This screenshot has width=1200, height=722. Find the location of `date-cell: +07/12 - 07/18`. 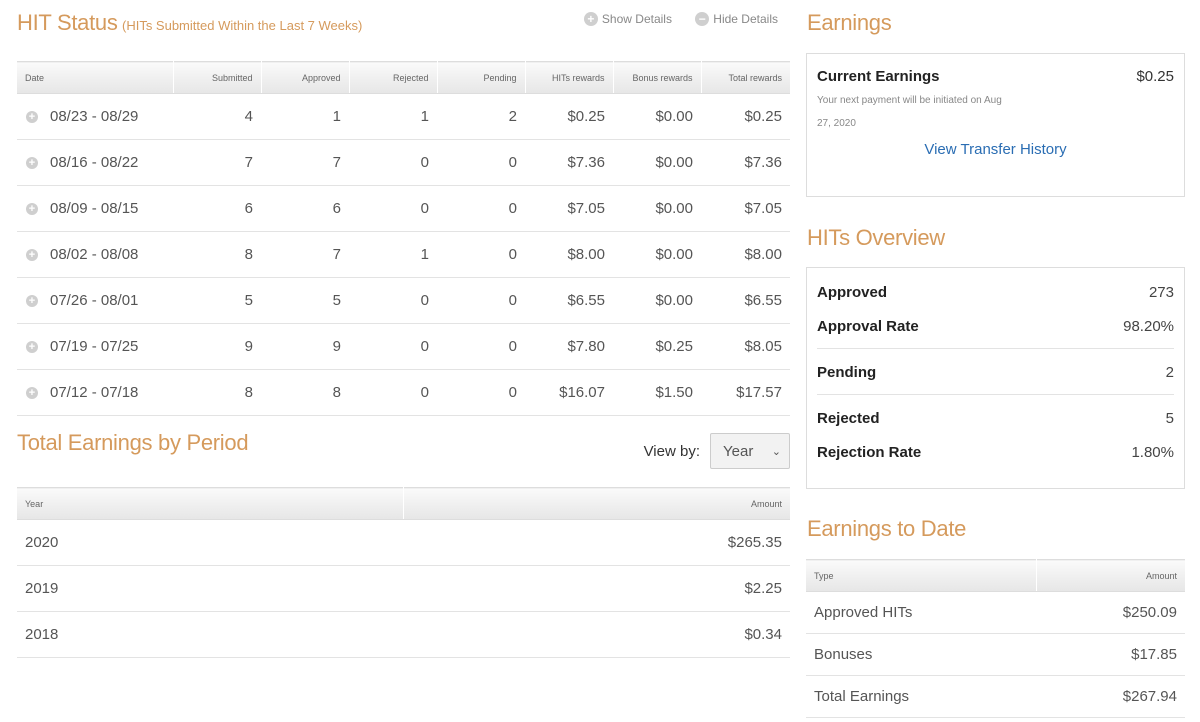

date-cell: +07/12 - 07/18 is located at coordinates (95, 392).